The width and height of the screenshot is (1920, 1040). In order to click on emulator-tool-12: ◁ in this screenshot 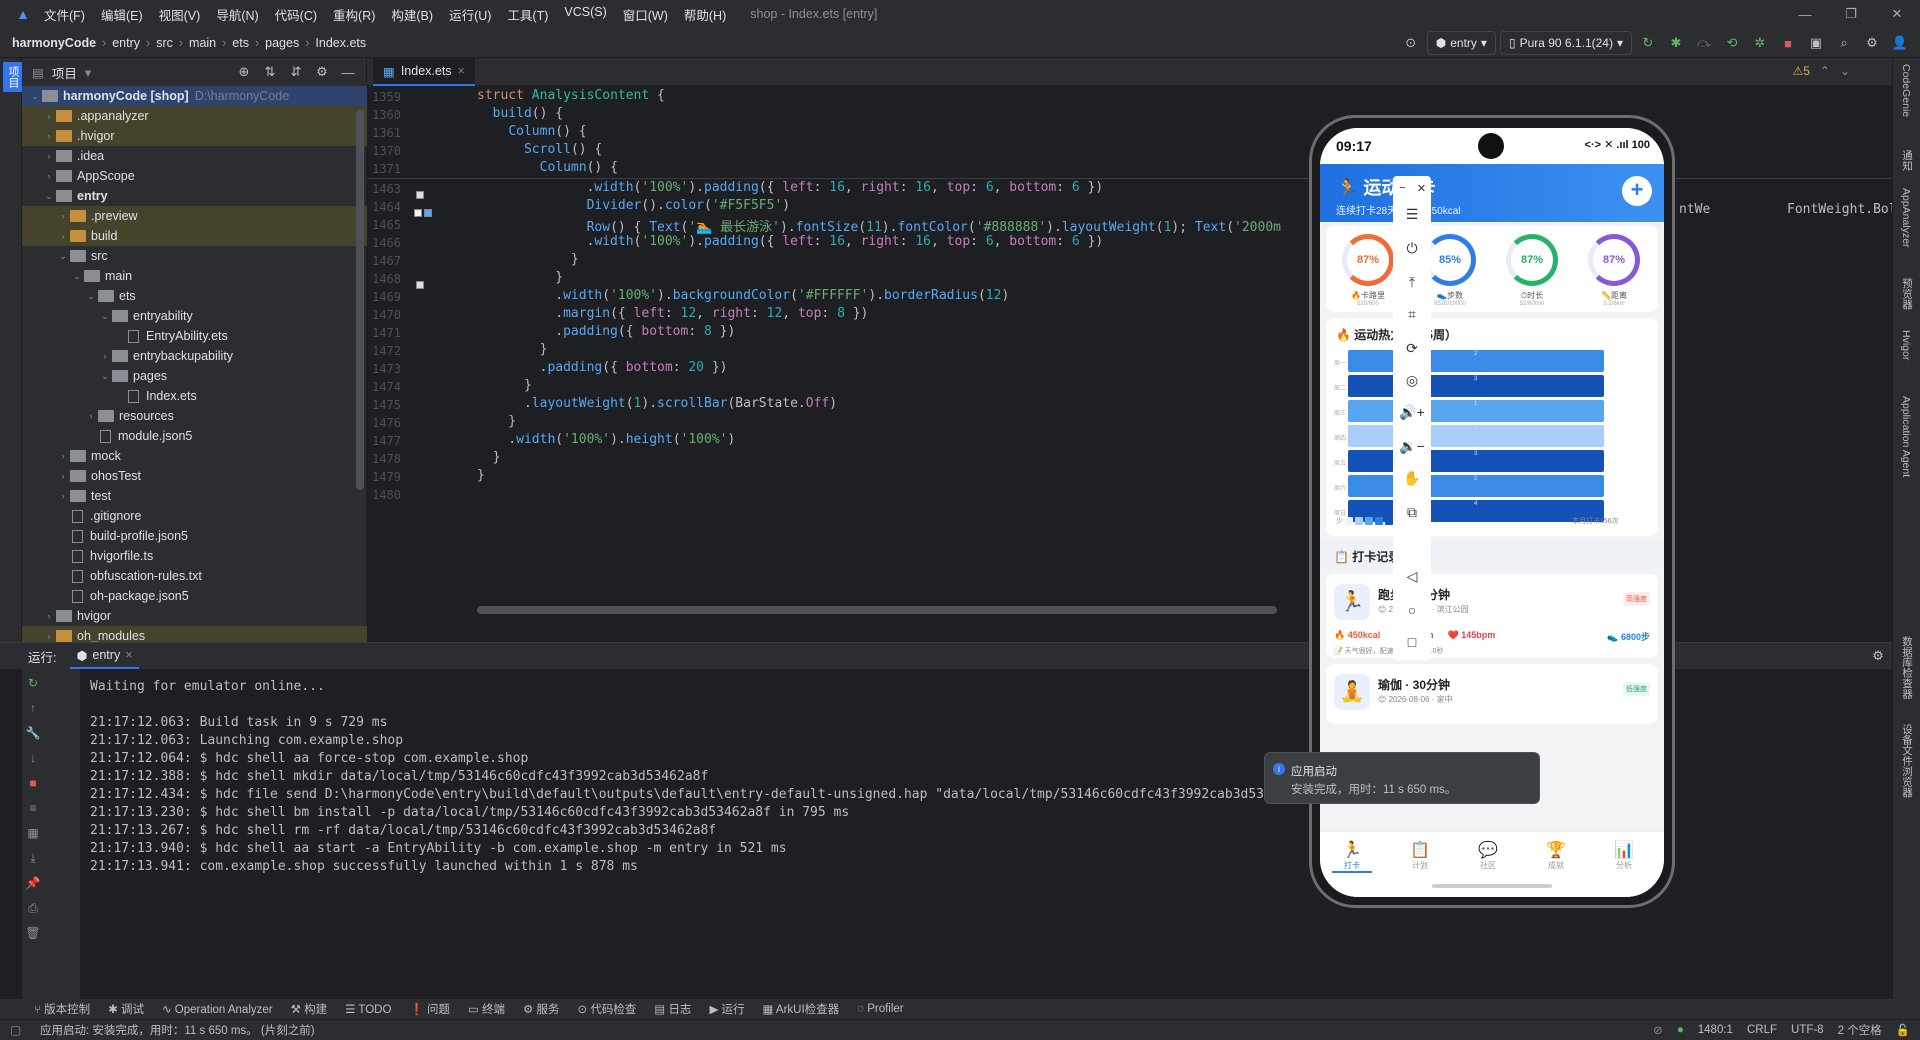, I will do `click(1412, 576)`.